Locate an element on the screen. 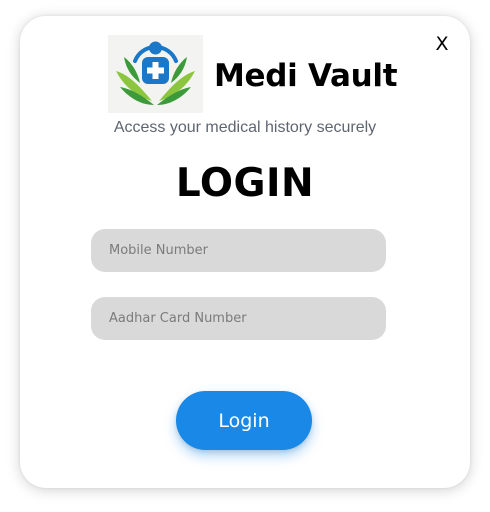 The height and width of the screenshot is (512, 490). login-button: Login is located at coordinates (244, 420).